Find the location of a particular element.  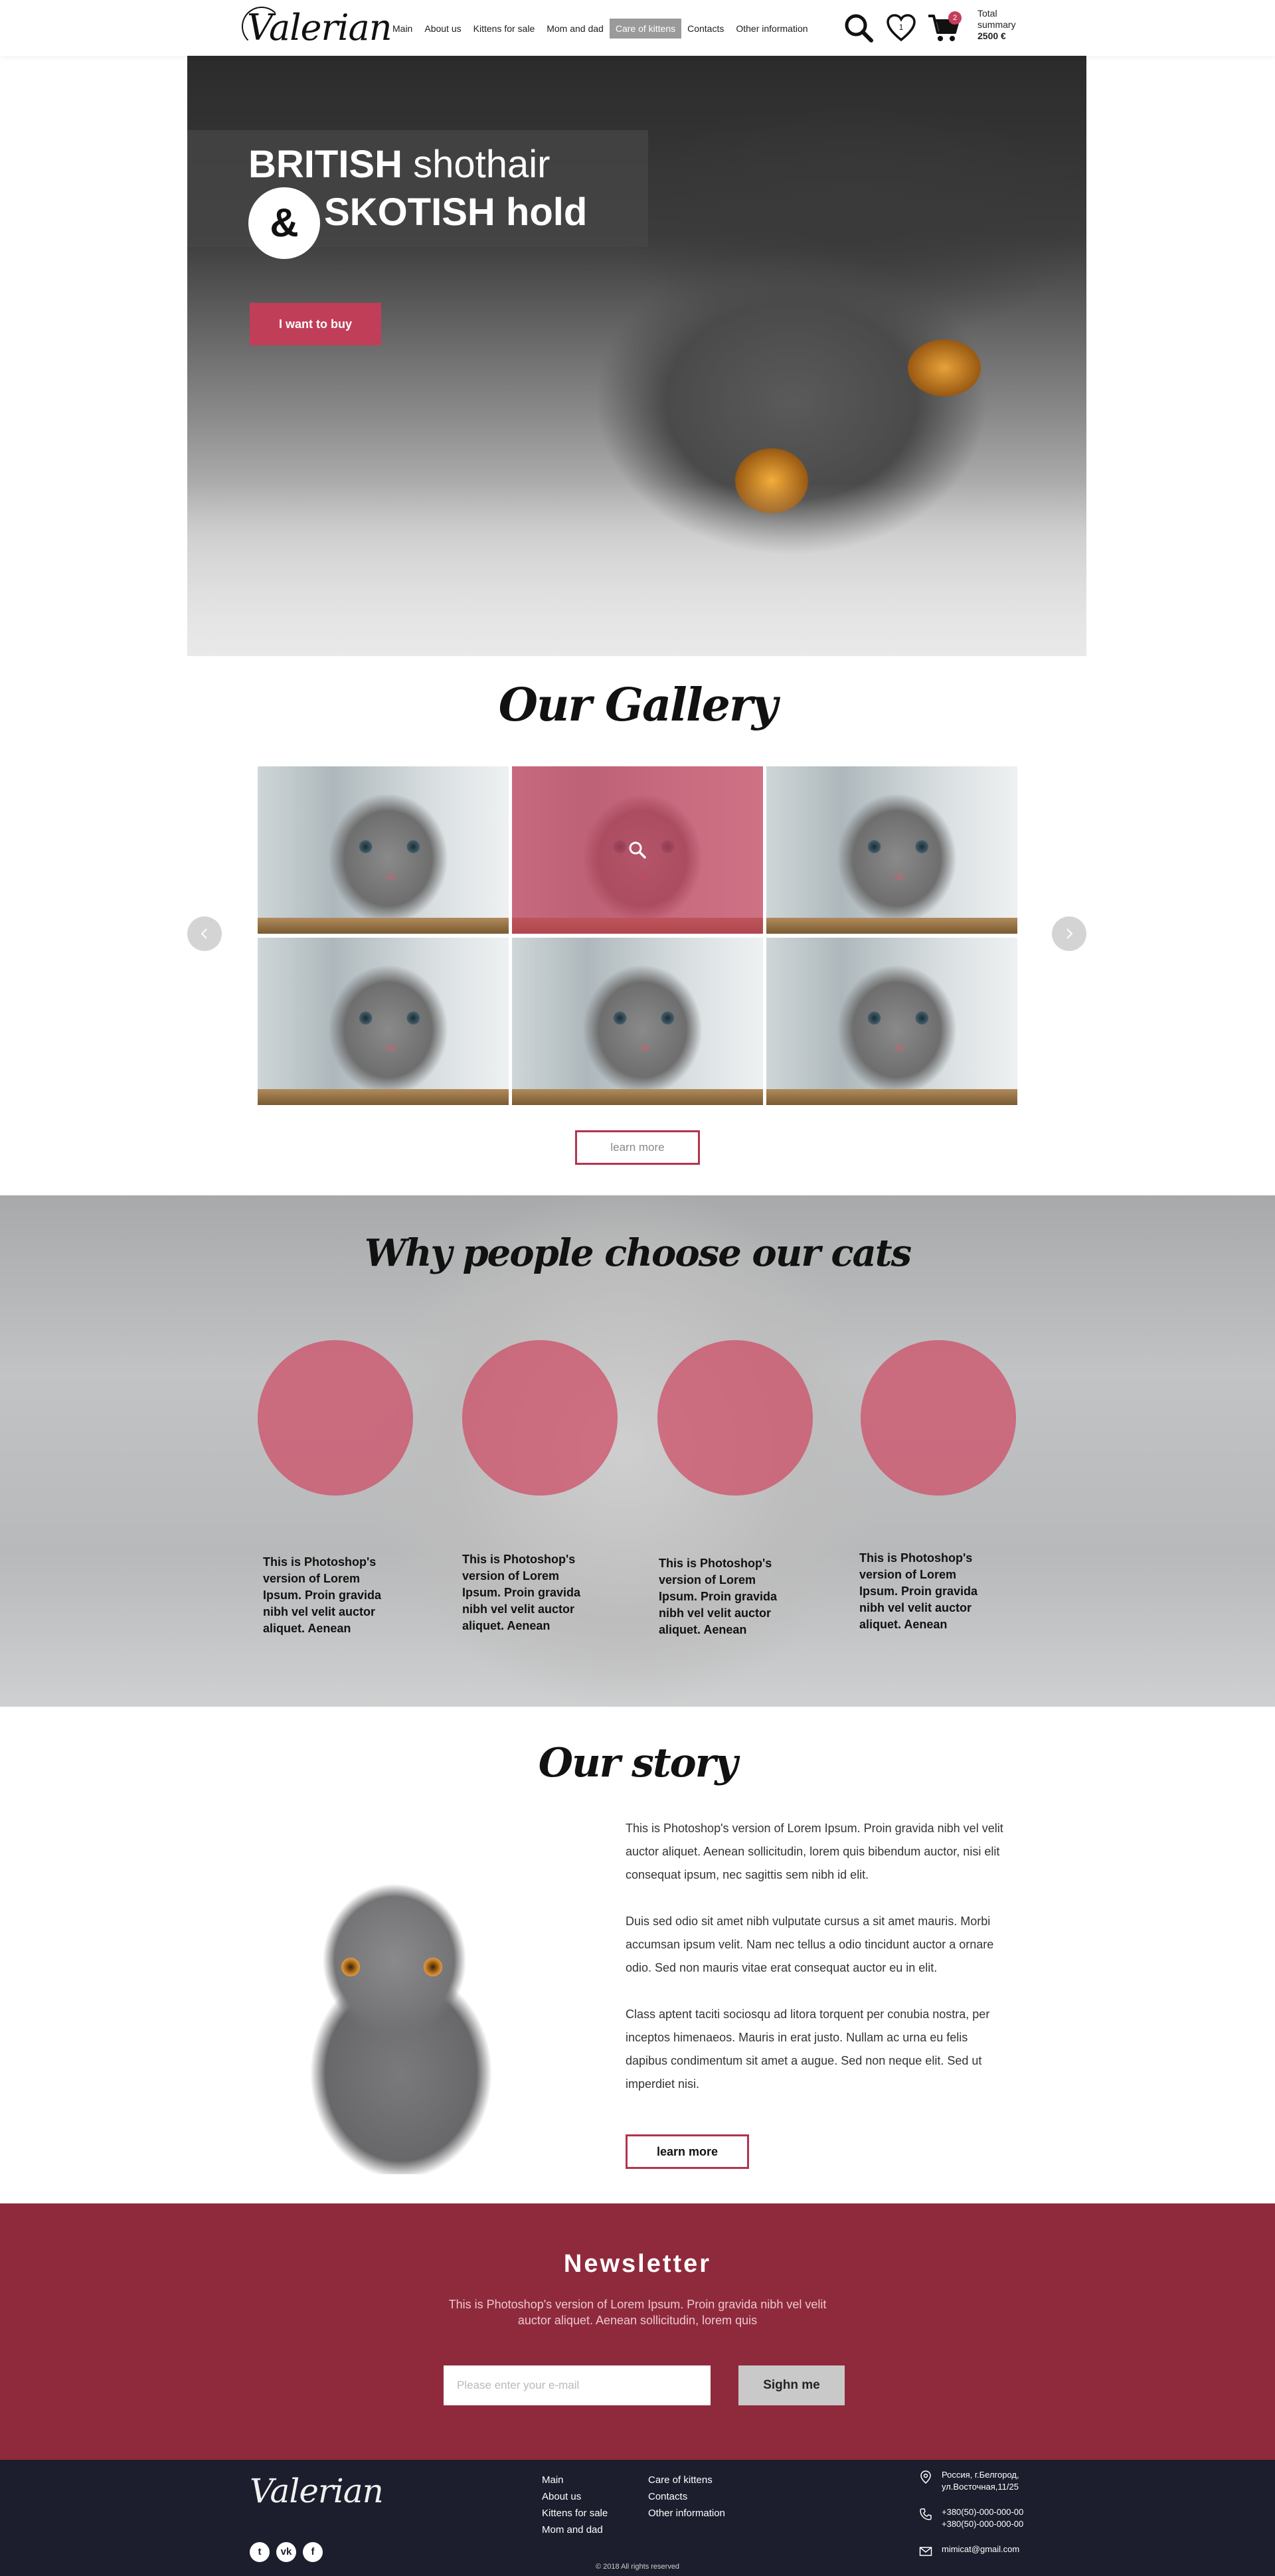

why-title: Why people choose our cats is located at coordinates (638, 1253).